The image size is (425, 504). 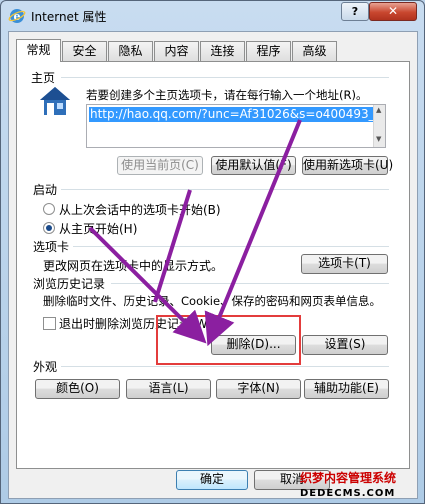 I want to click on window-title: Internet 属性, so click(x=69, y=17).